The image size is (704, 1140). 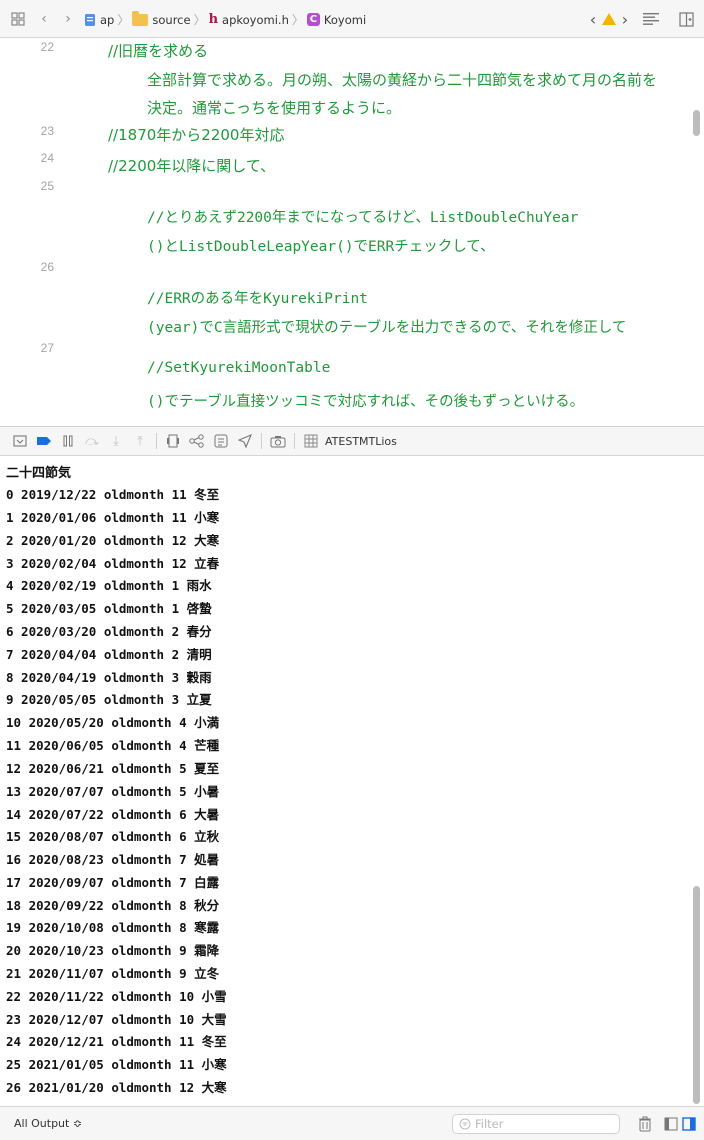 I want to click on console-scrollbar, so click(x=696, y=995).